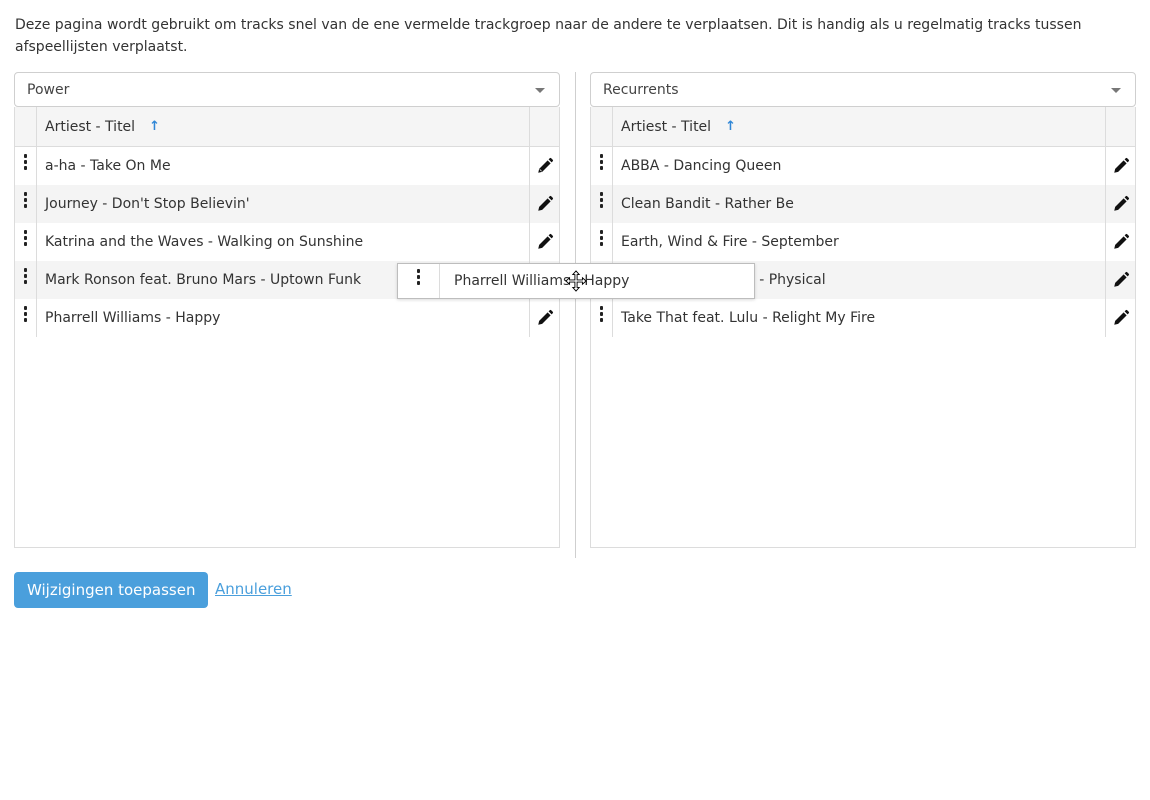 The width and height of the screenshot is (1150, 800). What do you see at coordinates (542, 281) in the screenshot?
I see `drag-ghost-title: Pharrell Williams - Happy` at bounding box center [542, 281].